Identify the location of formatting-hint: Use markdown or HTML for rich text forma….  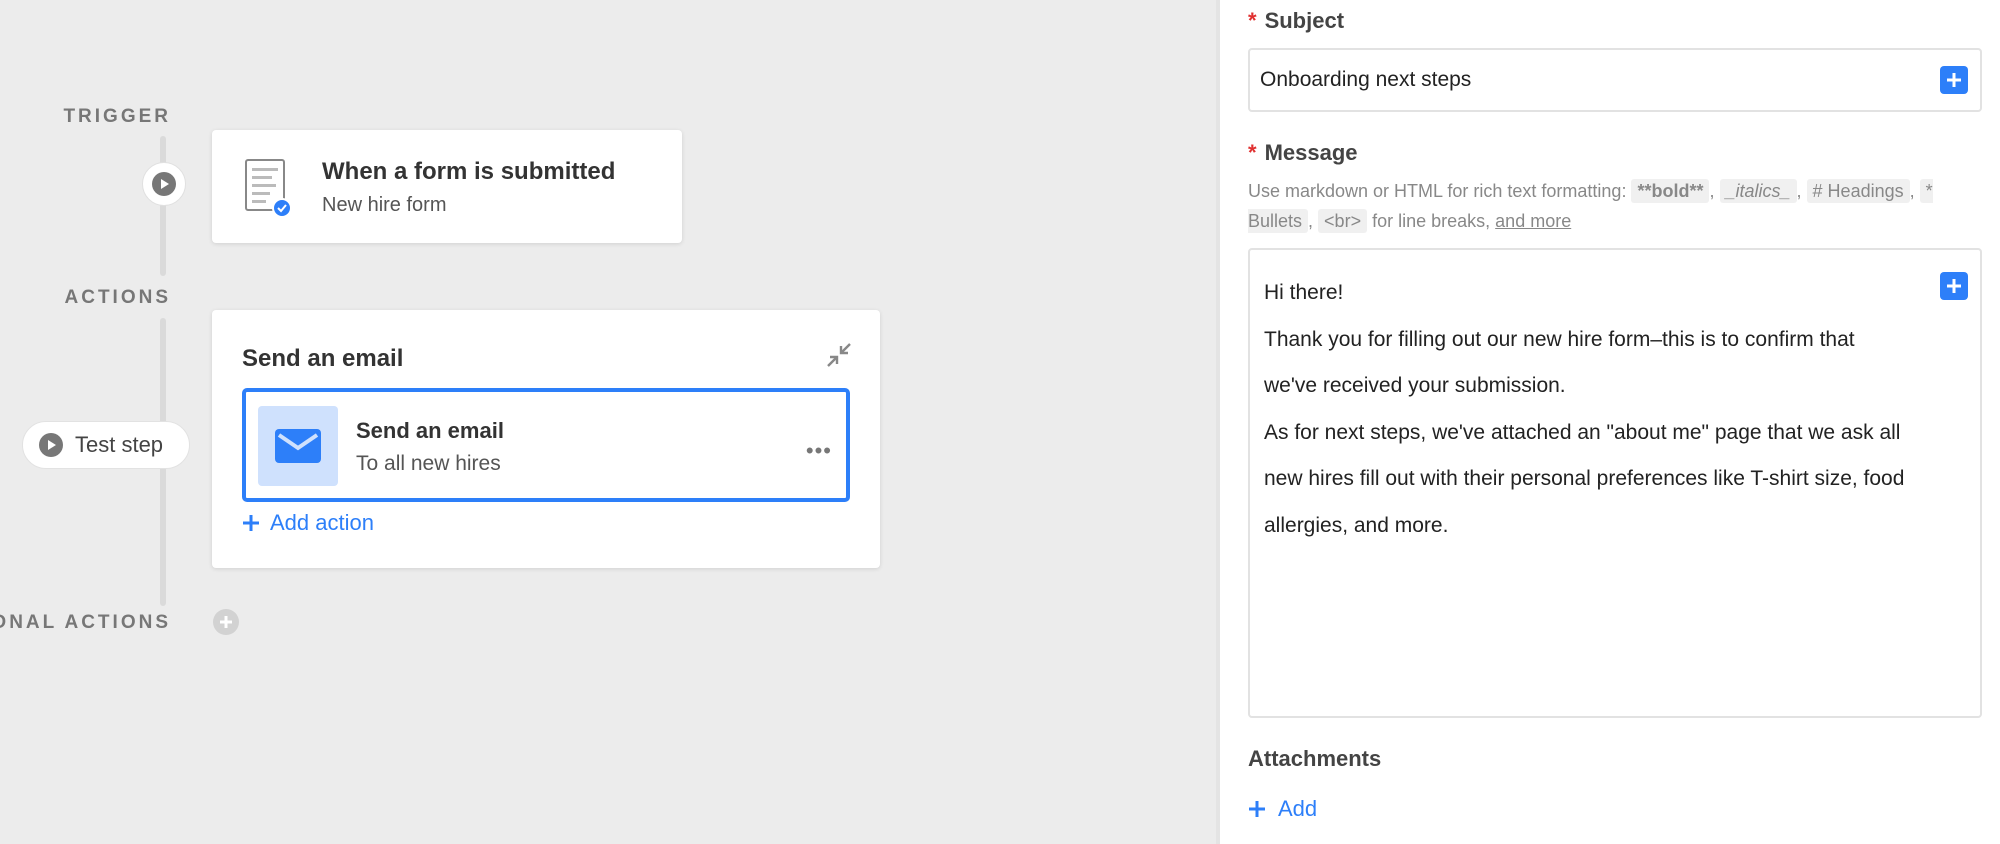
(1590, 206).